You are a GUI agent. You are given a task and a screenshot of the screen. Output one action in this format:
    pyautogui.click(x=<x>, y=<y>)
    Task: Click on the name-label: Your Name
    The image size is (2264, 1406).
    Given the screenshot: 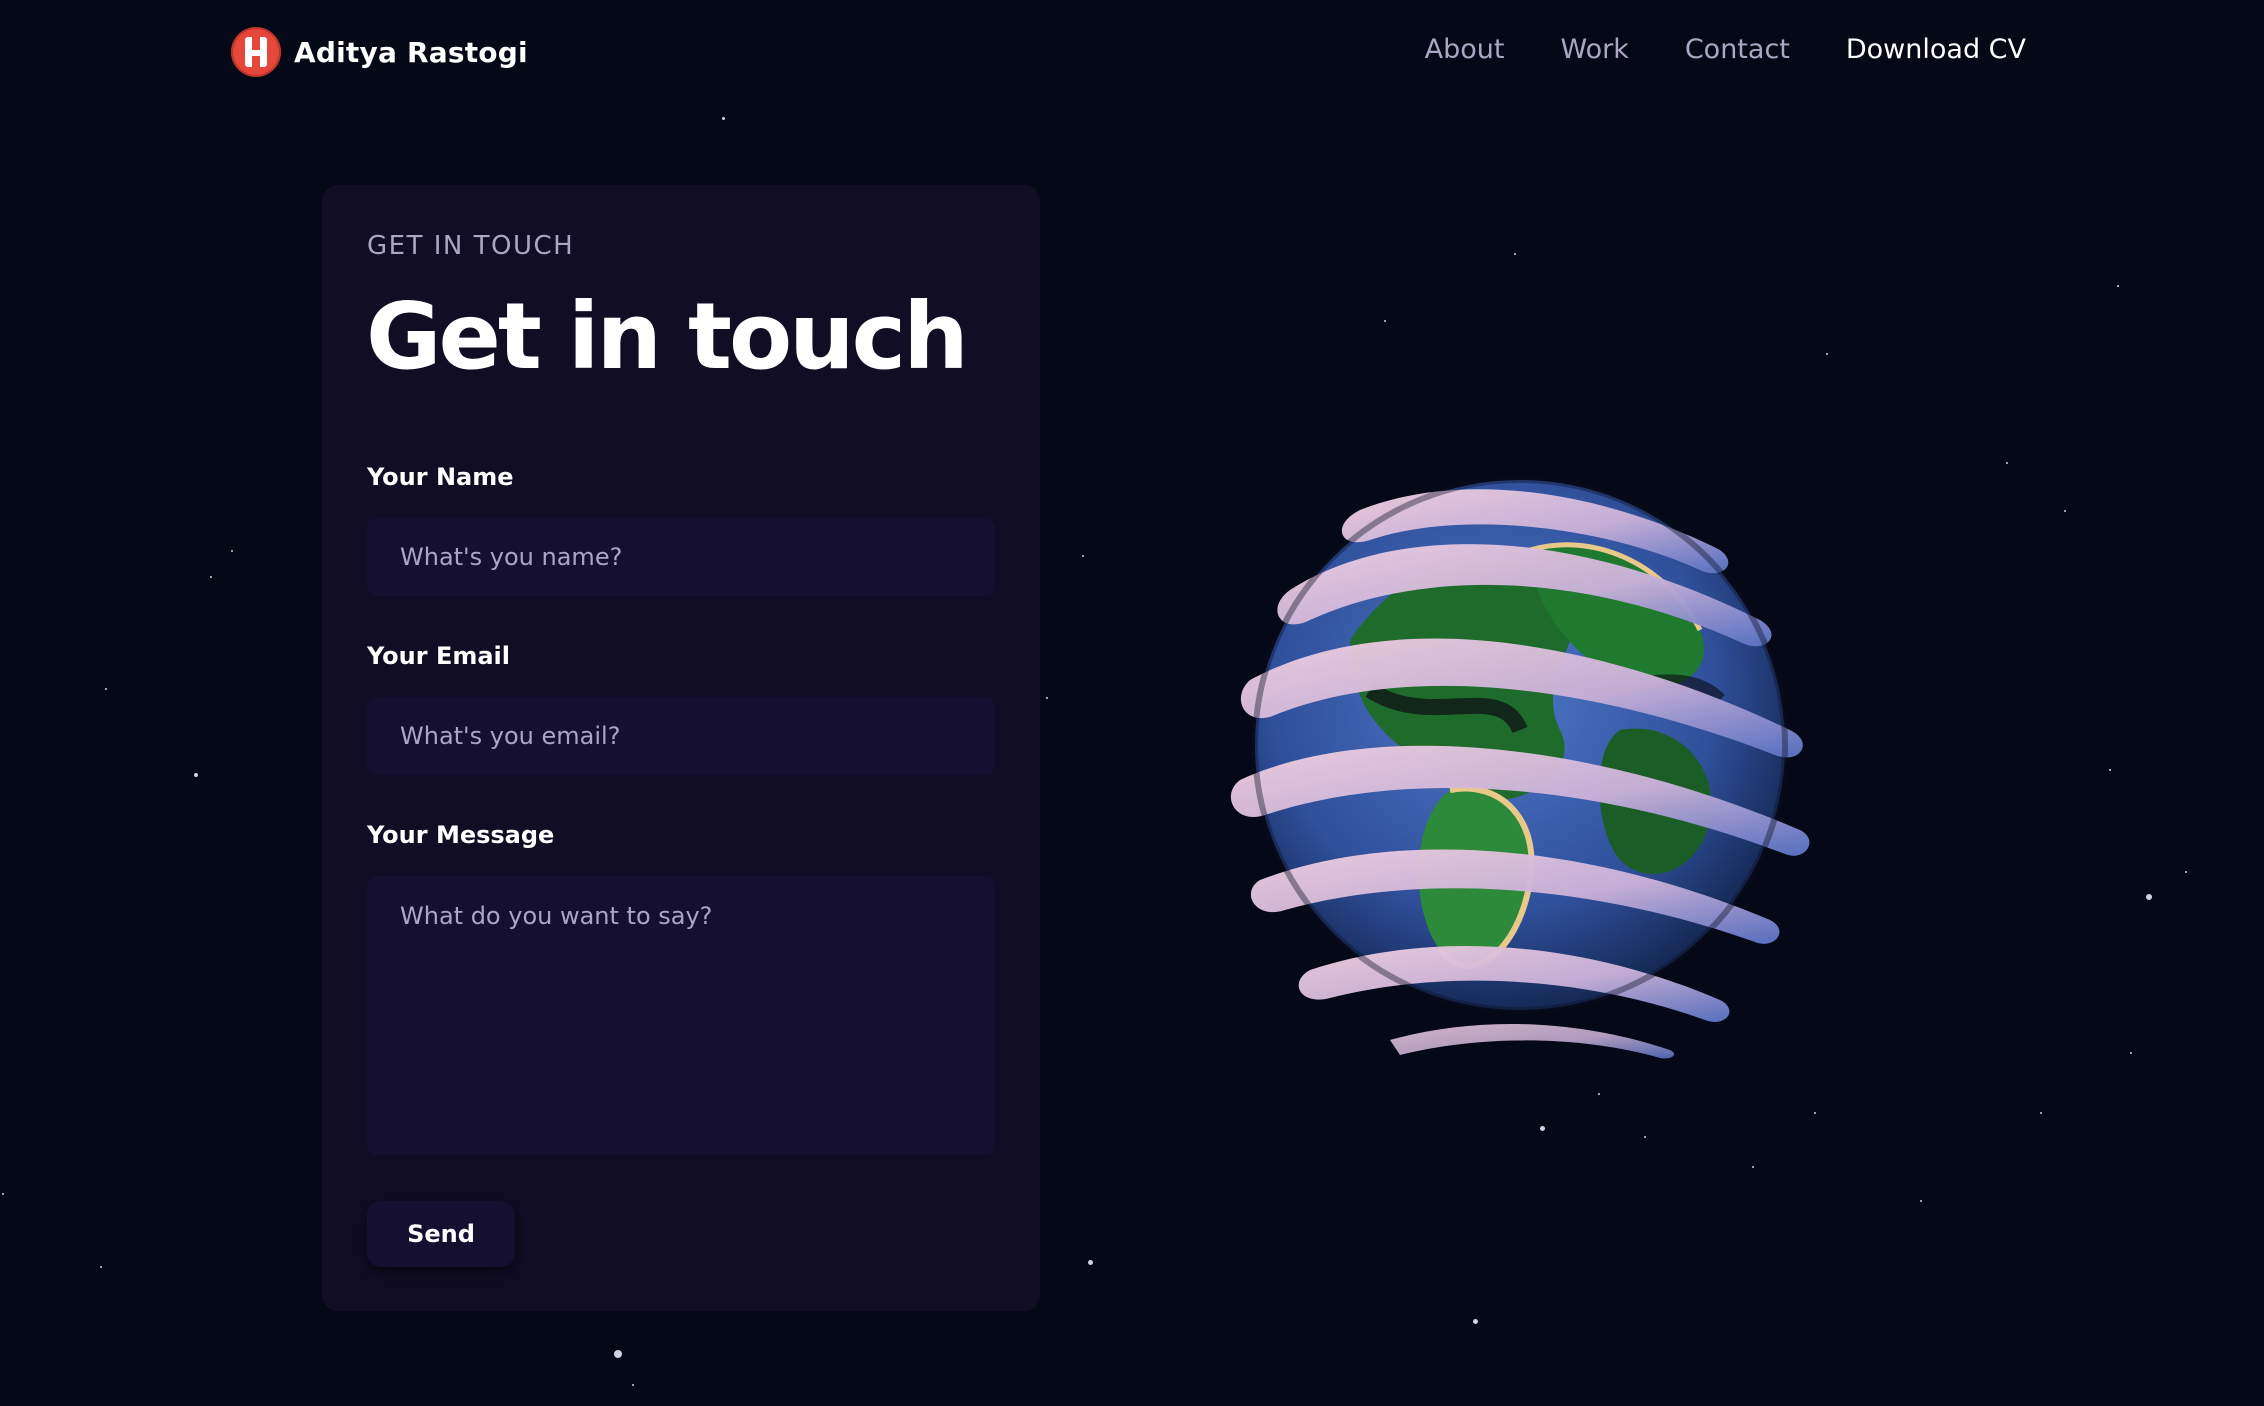 What is the action you would take?
    pyautogui.click(x=440, y=477)
    